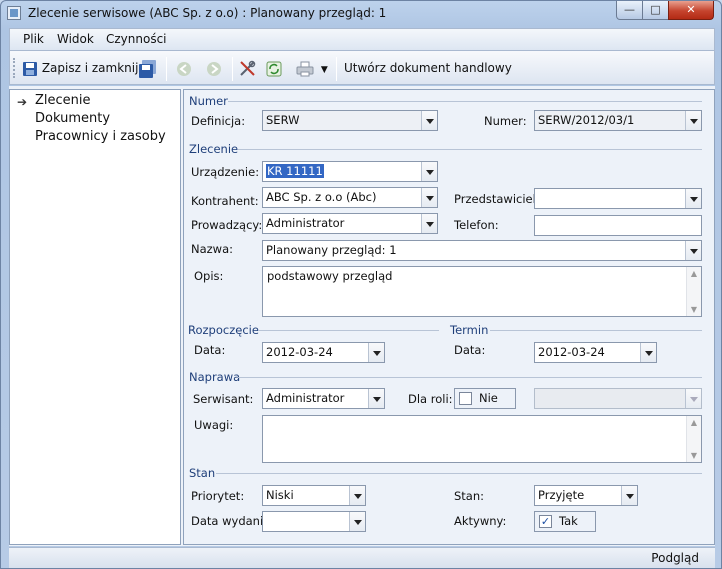  What do you see at coordinates (618, 398) in the screenshot?
I see `rola-select` at bounding box center [618, 398].